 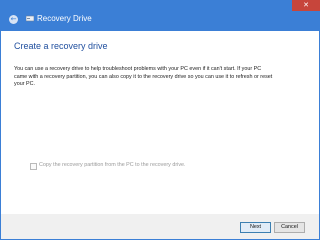 I want to click on close-button: ✕, so click(x=306, y=5).